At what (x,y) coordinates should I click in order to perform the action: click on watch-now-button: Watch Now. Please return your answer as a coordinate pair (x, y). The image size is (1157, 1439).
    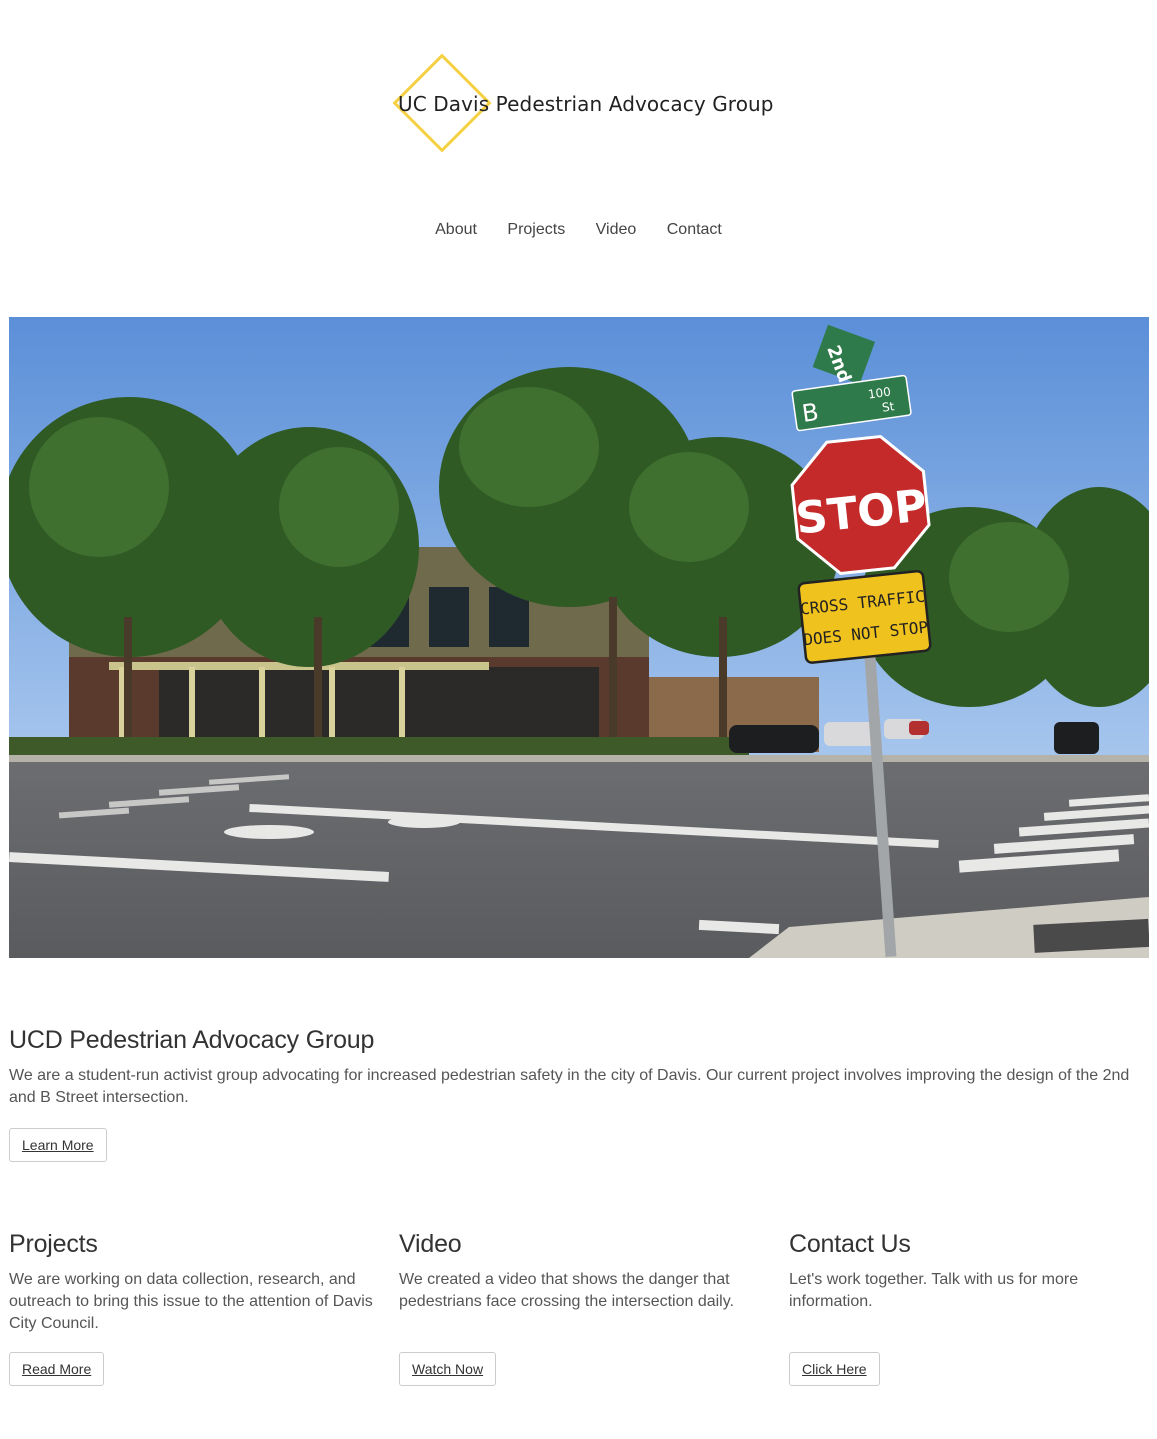
    Looking at the image, I should click on (448, 1369).